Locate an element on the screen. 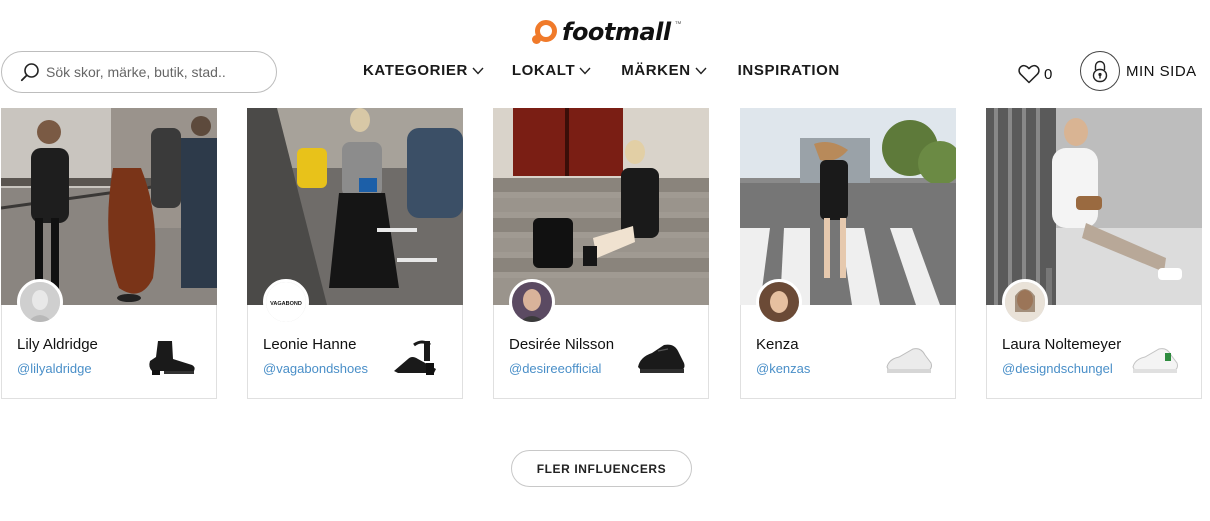 This screenshot has width=1210, height=521. trademark-symbol: ™ is located at coordinates (678, 24).